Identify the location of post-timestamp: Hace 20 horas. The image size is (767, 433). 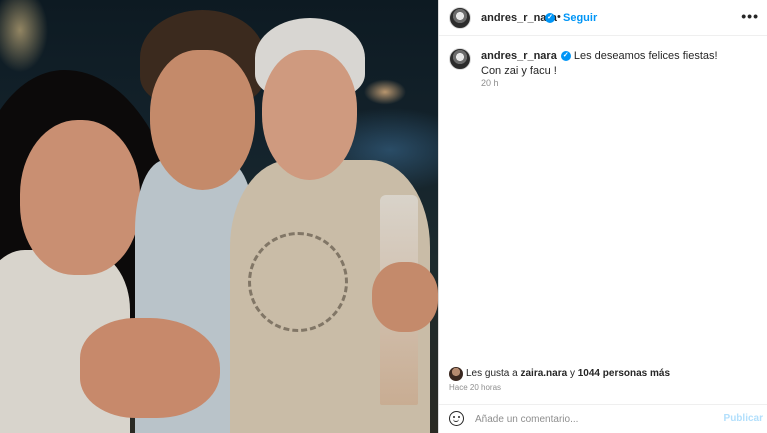
(475, 387).